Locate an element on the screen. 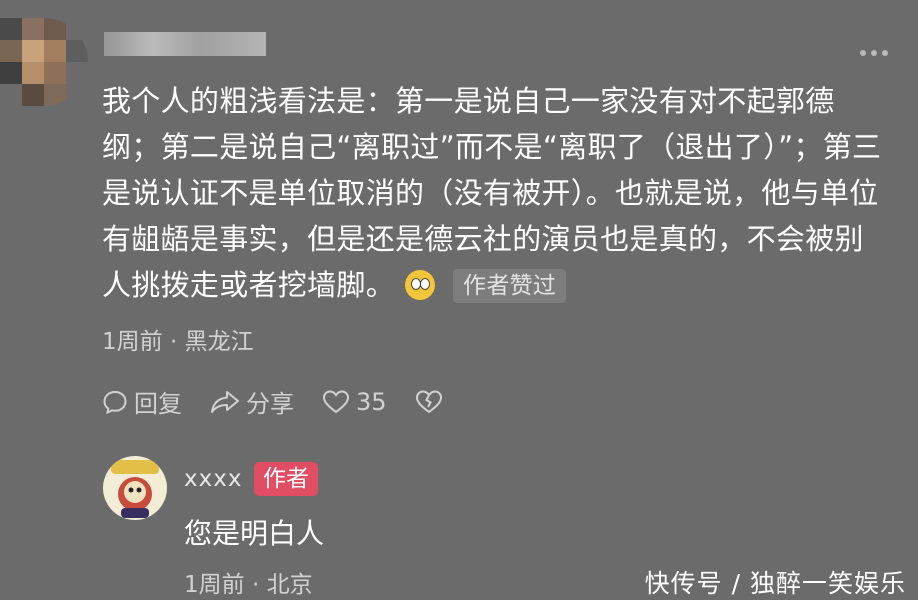  reply-text: 您是明白人 is located at coordinates (254, 533).